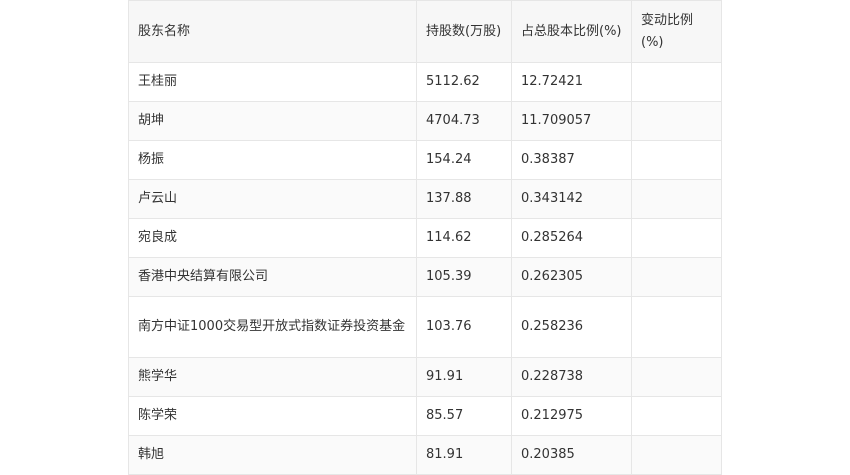 This screenshot has width=850, height=475. Describe the element at coordinates (272, 82) in the screenshot. I see `cell-name: 王桂丽` at that location.